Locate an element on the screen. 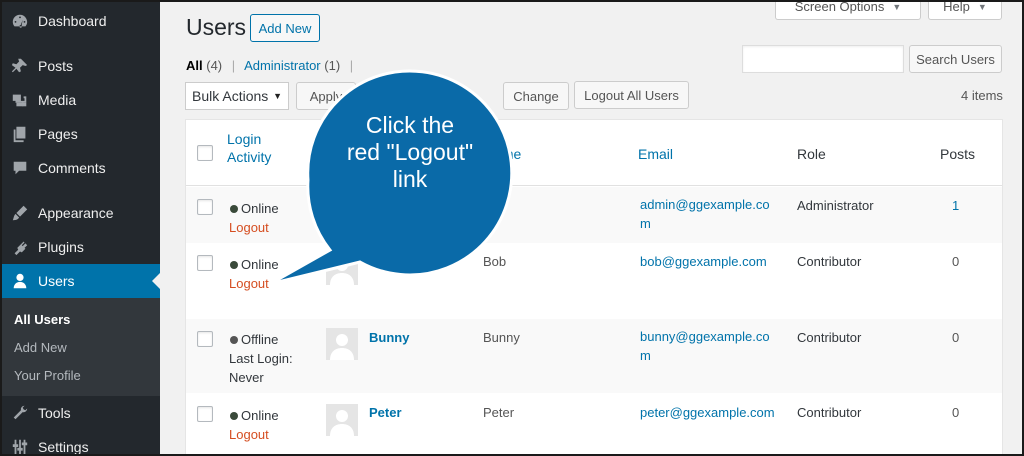  search-users-button: Search Users is located at coordinates (955, 59).